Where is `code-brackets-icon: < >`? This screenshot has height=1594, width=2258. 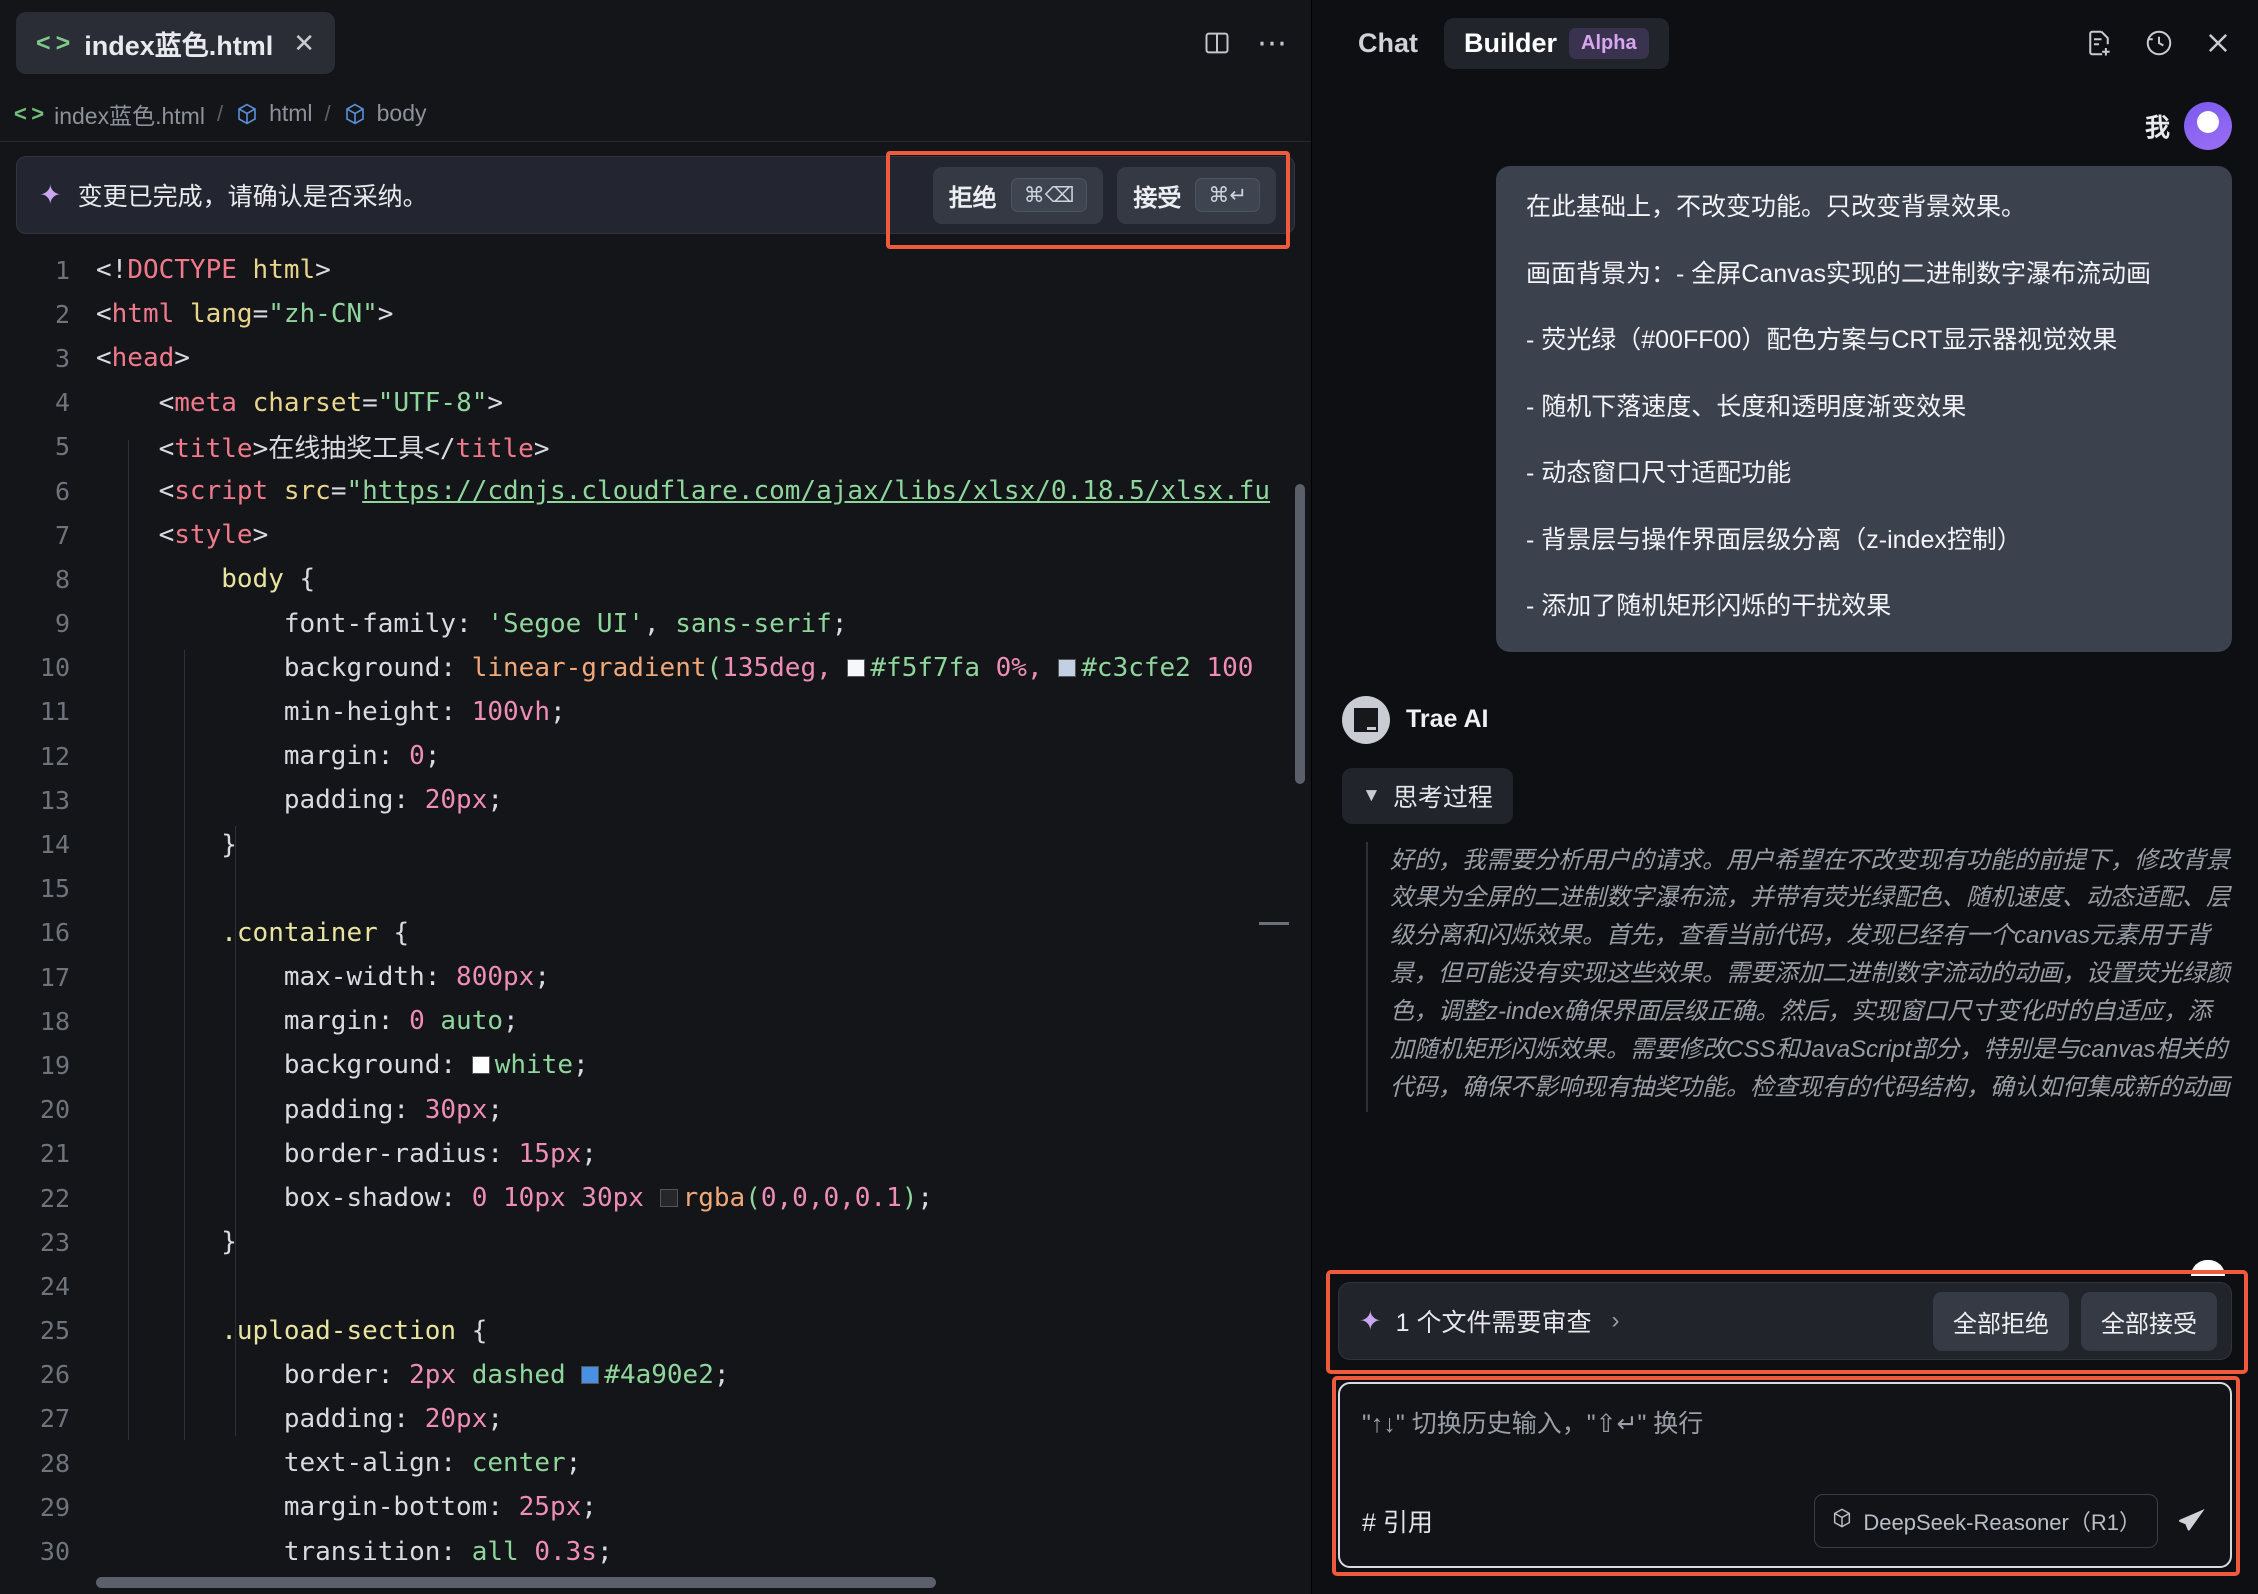
code-brackets-icon: < > is located at coordinates (53, 42).